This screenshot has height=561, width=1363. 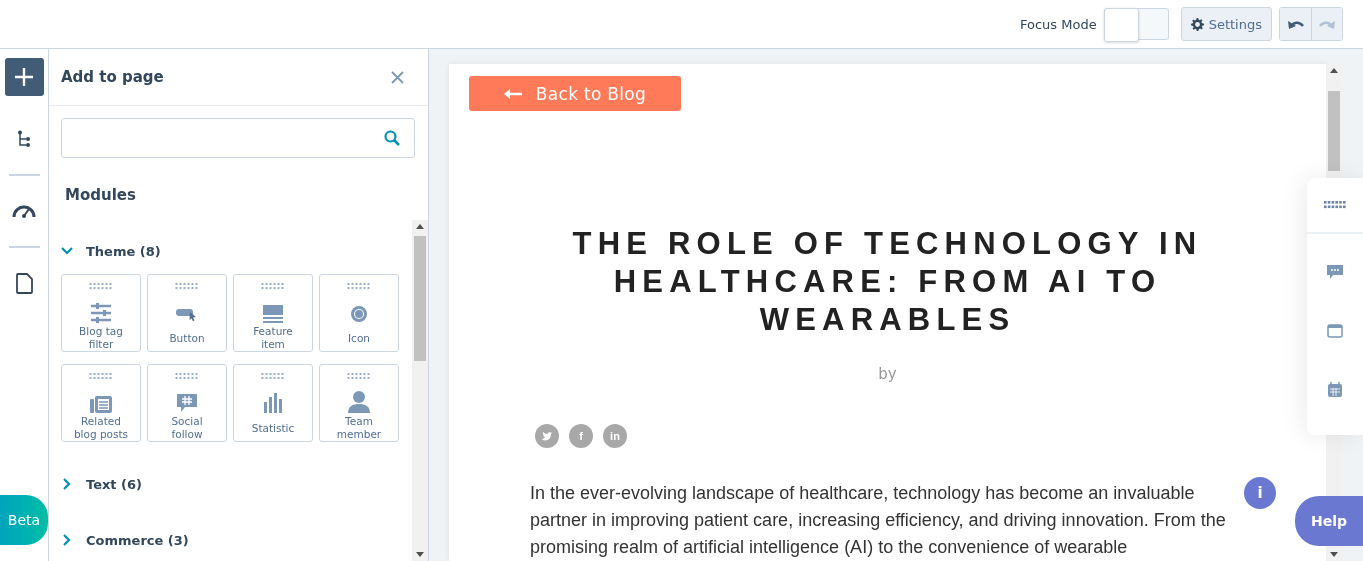 I want to click on chevron-down-icon, so click(x=67, y=251).